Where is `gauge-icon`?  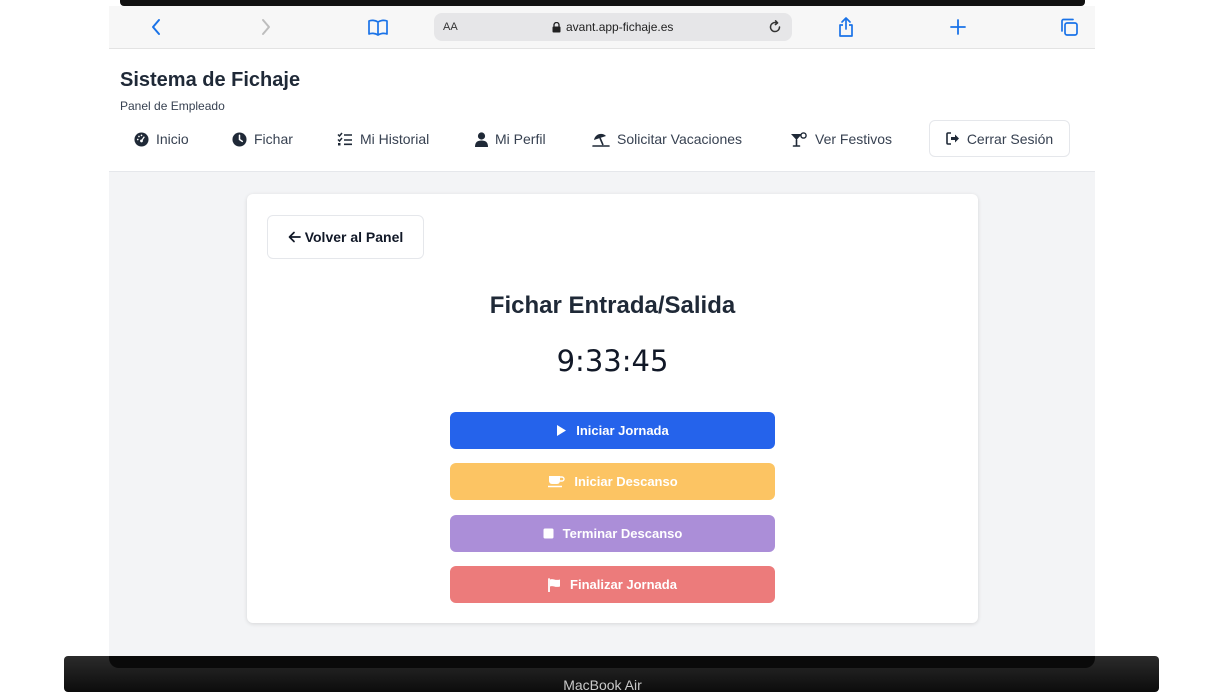
gauge-icon is located at coordinates (141, 139).